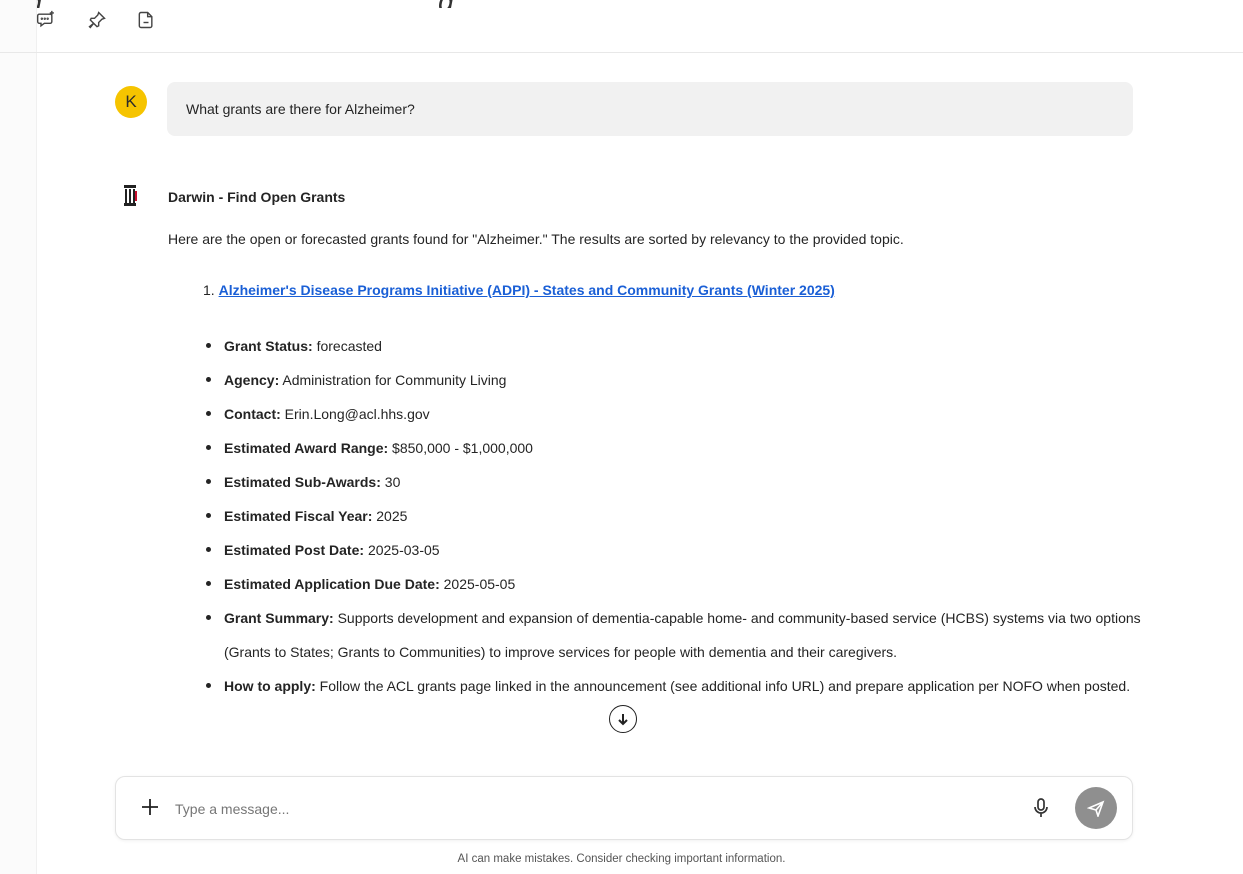  I want to click on add-attachment-button, so click(150, 807).